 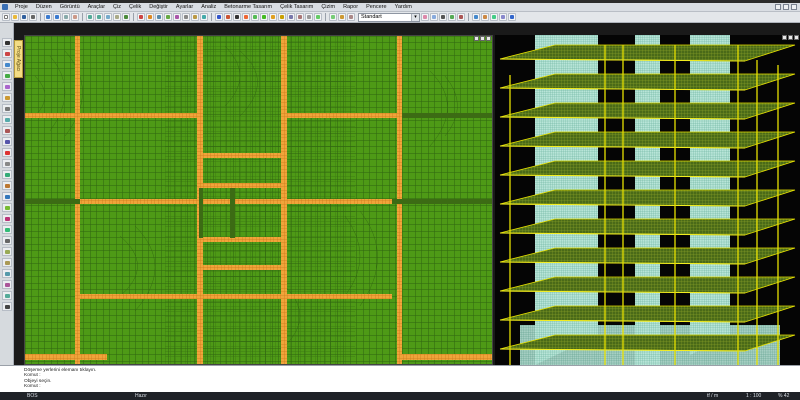 What do you see at coordinates (389, 17) in the screenshot?
I see `view-style-select: Standart ▾` at bounding box center [389, 17].